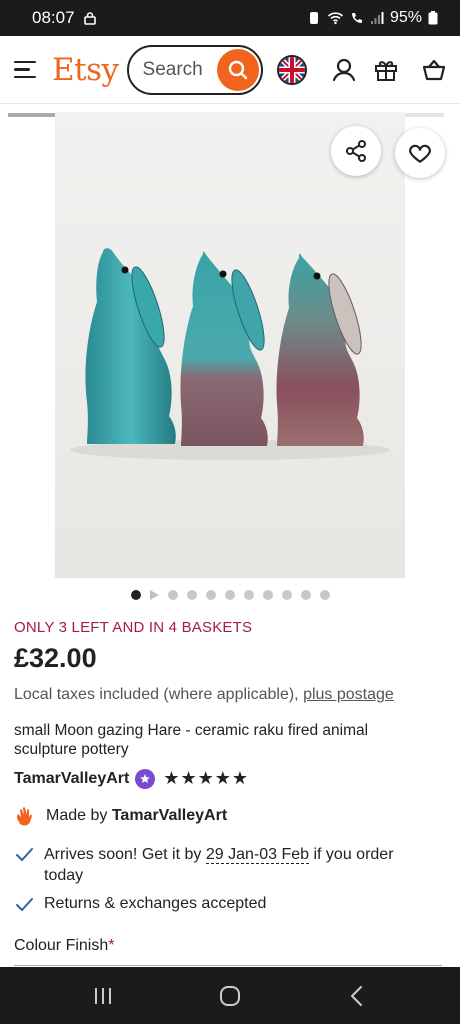  I want to click on search-input: Search, so click(173, 70).